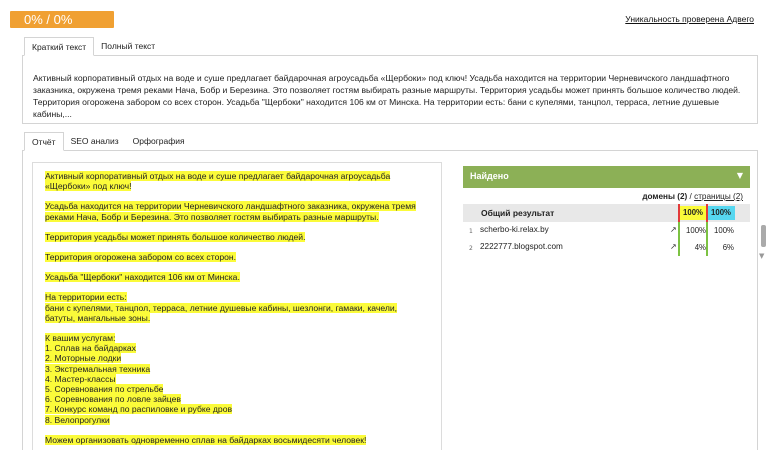  What do you see at coordinates (679, 213) in the screenshot?
I see `col1-left-red-line` at bounding box center [679, 213].